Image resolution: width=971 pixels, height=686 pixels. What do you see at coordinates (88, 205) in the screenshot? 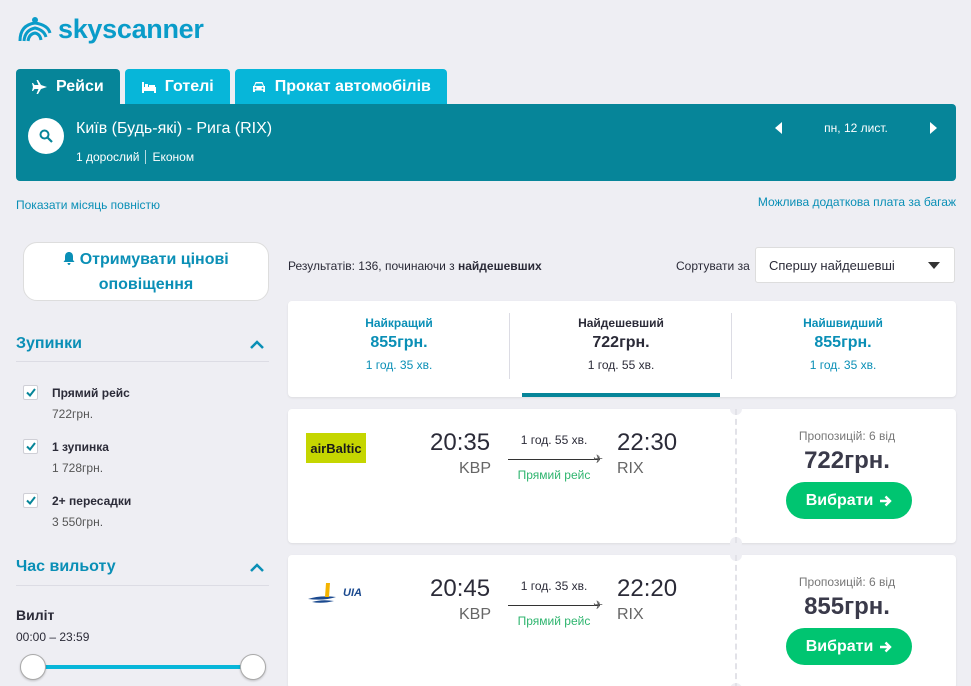
I see `show-whole-month-link: Показати місяць повністю` at bounding box center [88, 205].